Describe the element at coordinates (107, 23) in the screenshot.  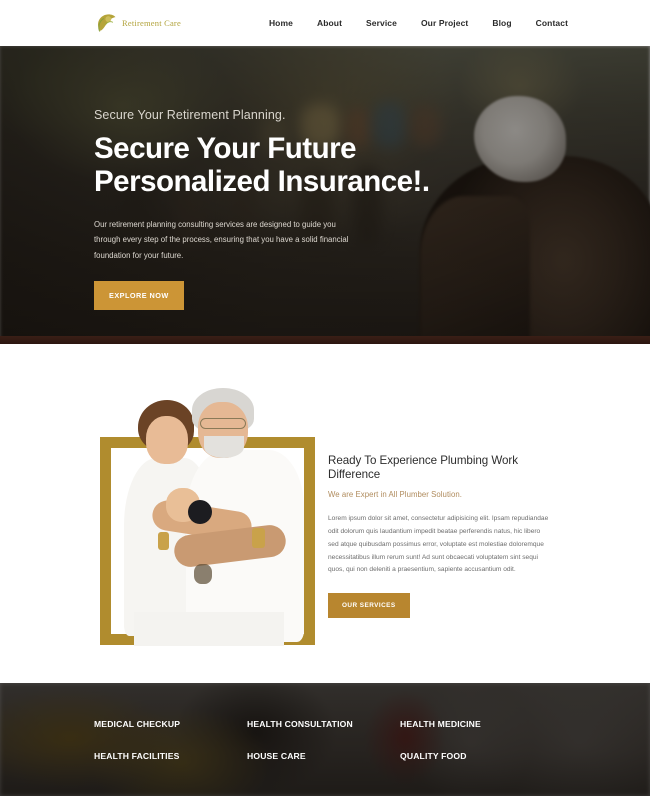
I see `leaf-care-icon` at that location.